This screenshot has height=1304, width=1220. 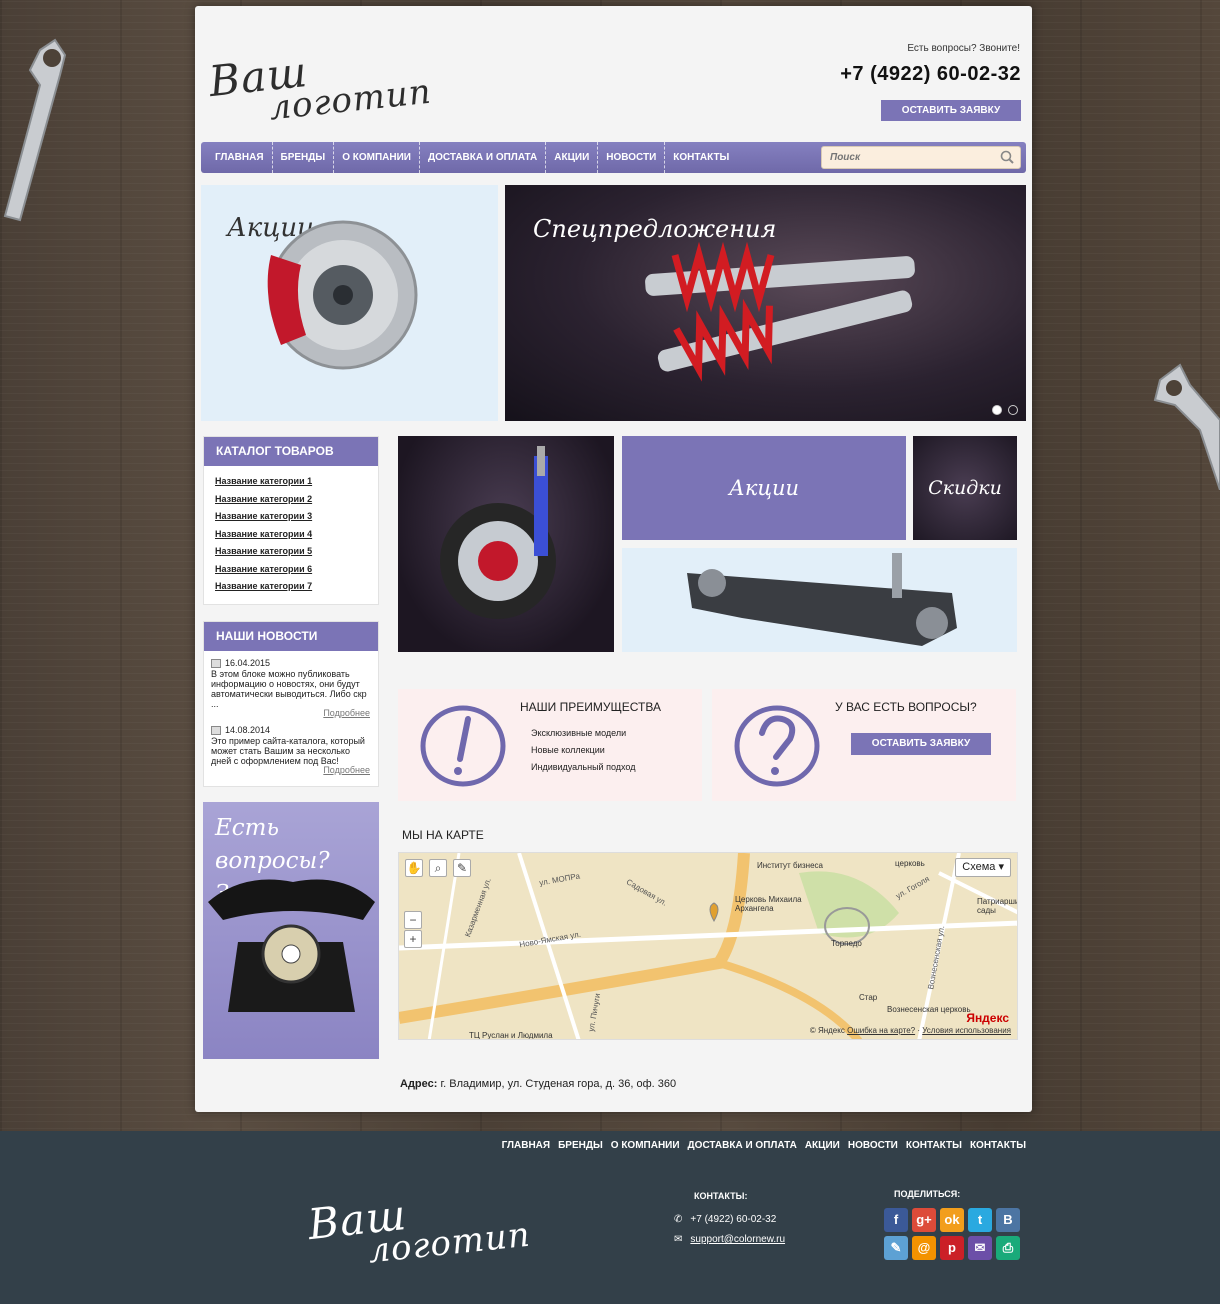 I want to click on map-error-link: Ошибка на карте?, so click(x=881, y=1030).